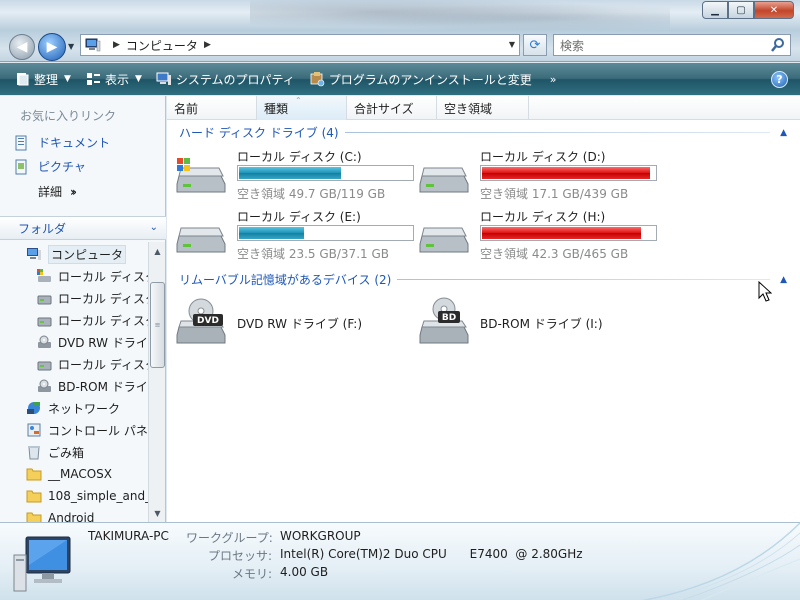 Image resolution: width=800 pixels, height=600 pixels. What do you see at coordinates (50, 192) in the screenshot?
I see `favorite-links-more-label: 詳細` at bounding box center [50, 192].